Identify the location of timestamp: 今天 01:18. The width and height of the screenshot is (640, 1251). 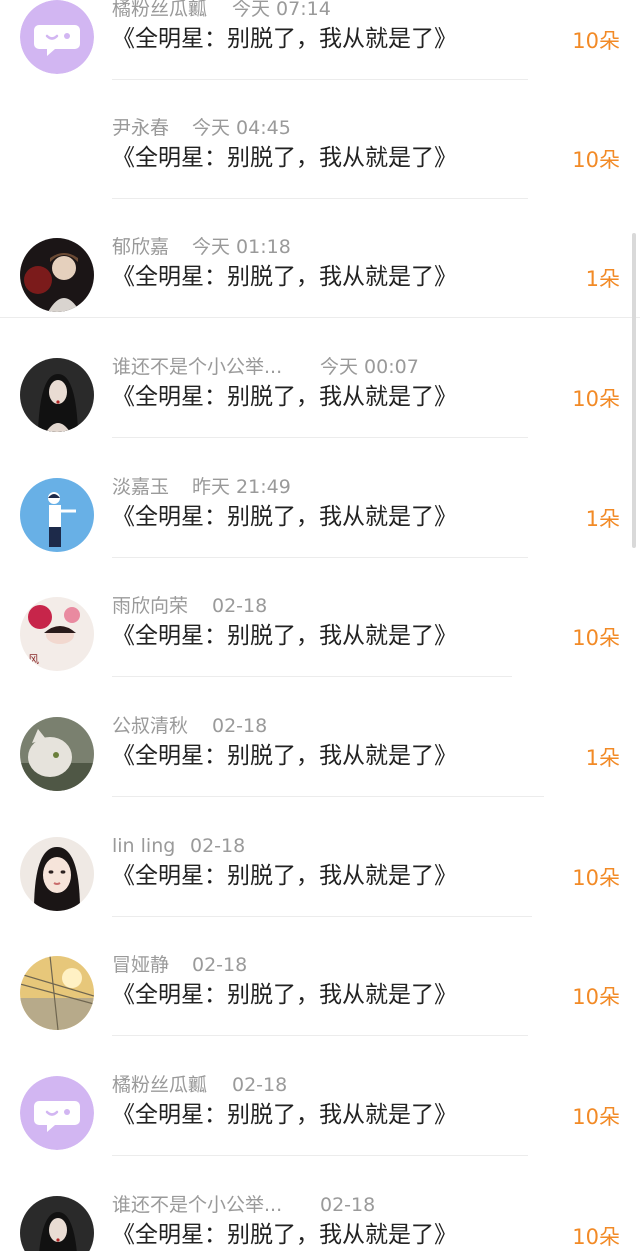
(241, 247).